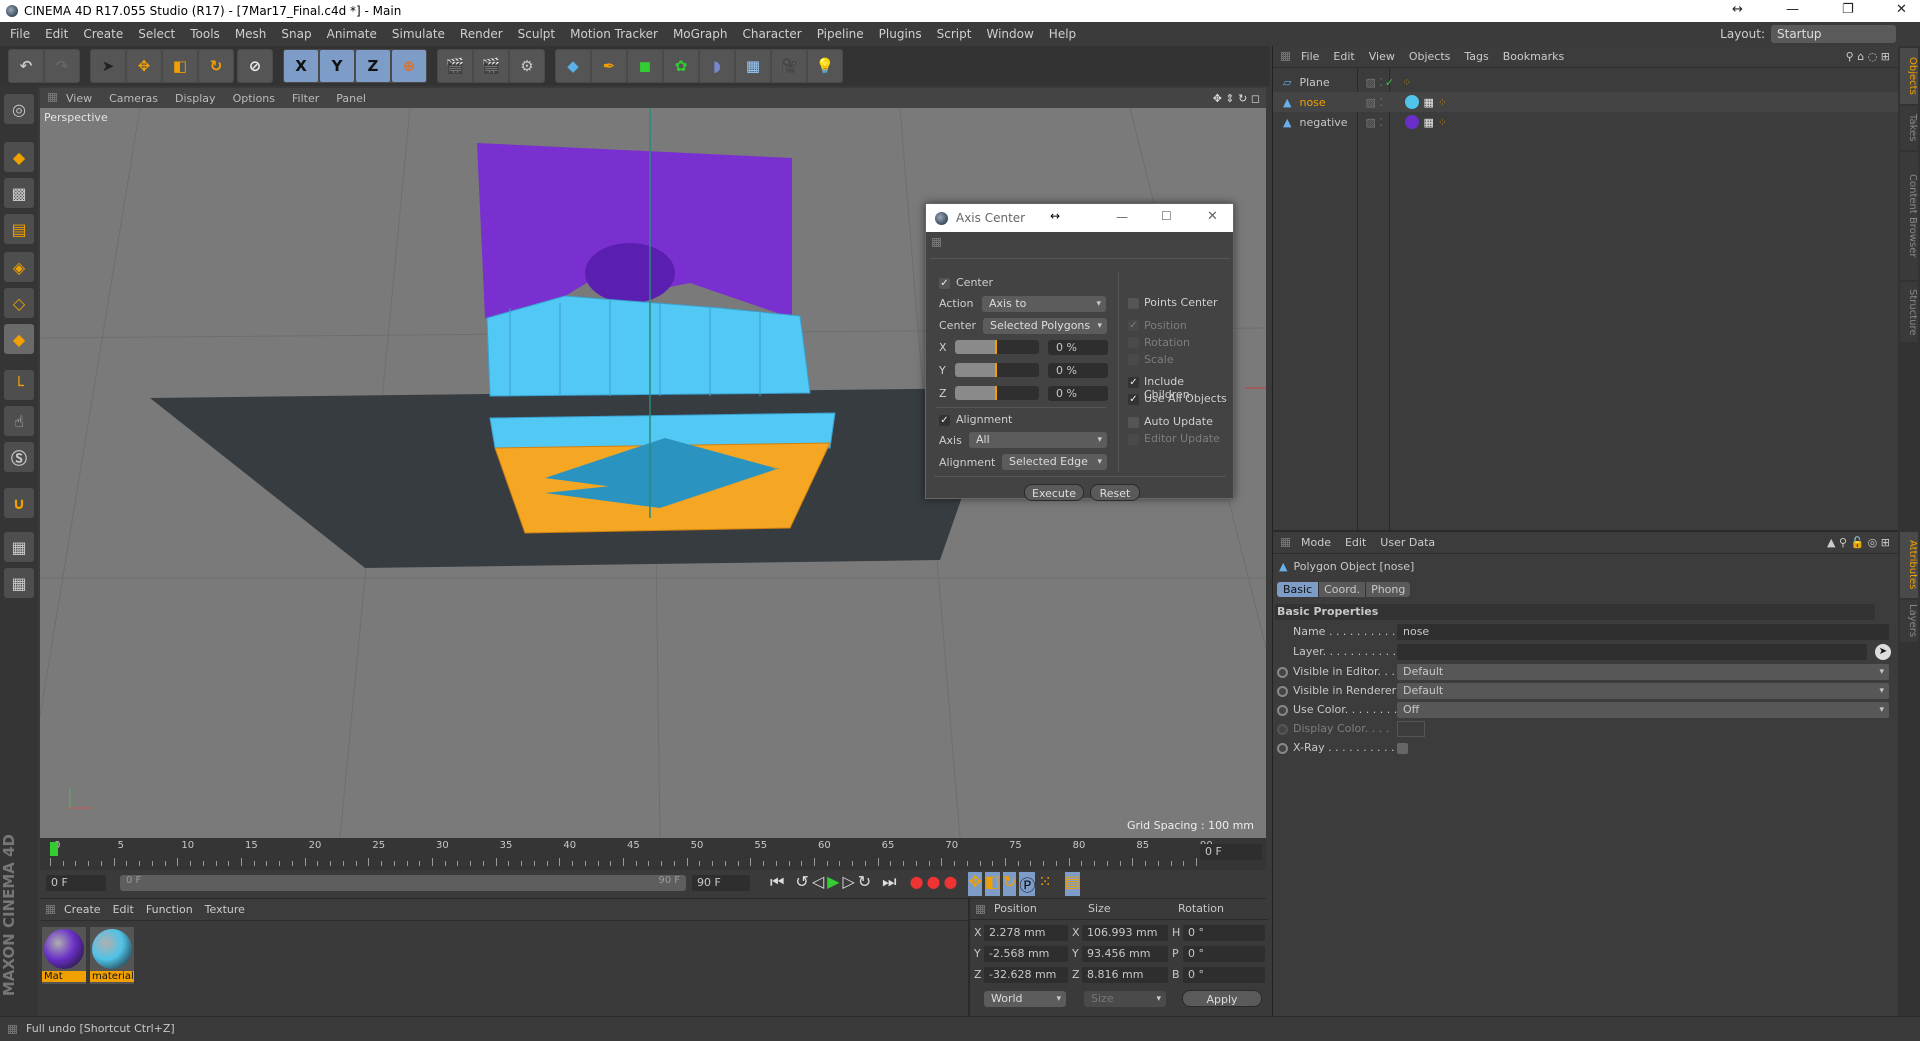  Describe the element at coordinates (864, 884) in the screenshot. I see `next-key-button: ↻` at that location.